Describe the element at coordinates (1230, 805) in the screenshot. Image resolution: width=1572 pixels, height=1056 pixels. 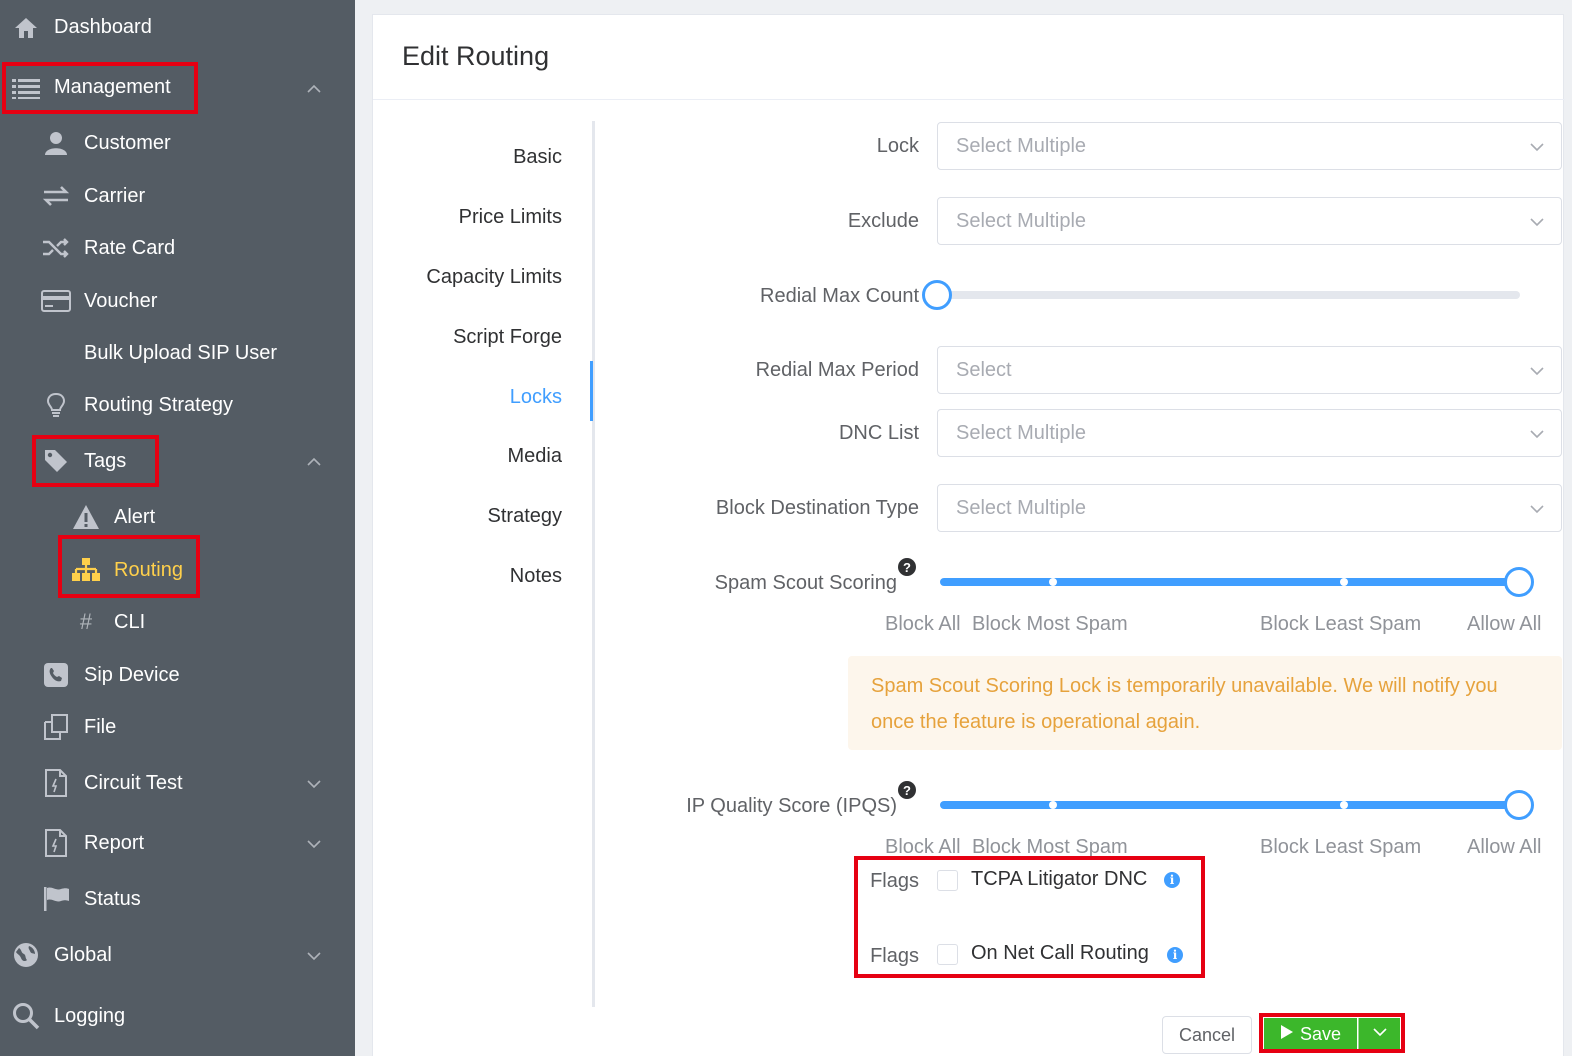
I see `ipqs-slider-track` at that location.